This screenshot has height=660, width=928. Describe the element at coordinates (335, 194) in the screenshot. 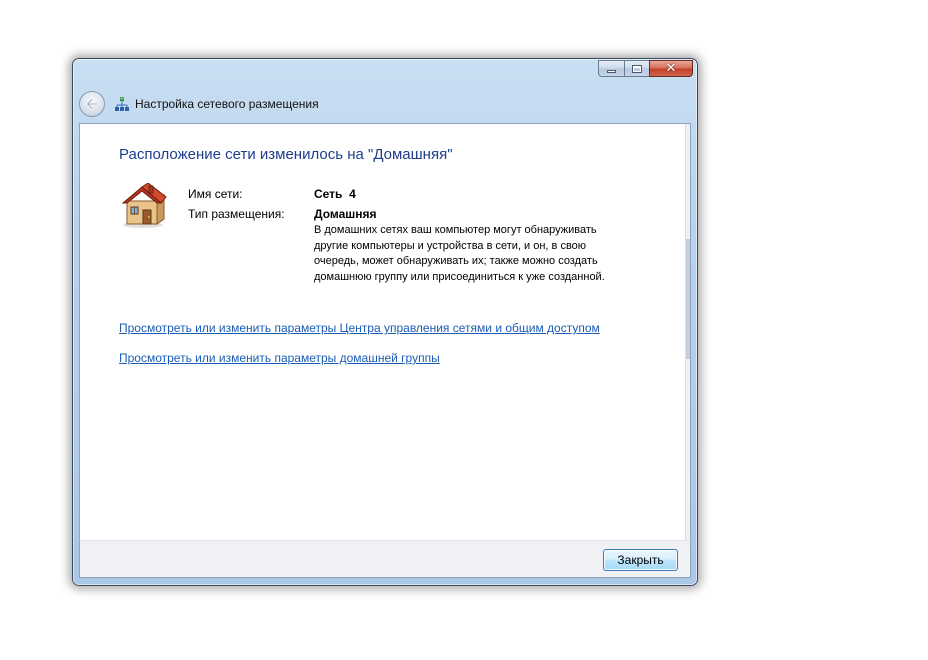

I see `network-name-value: Сеть 4` at that location.